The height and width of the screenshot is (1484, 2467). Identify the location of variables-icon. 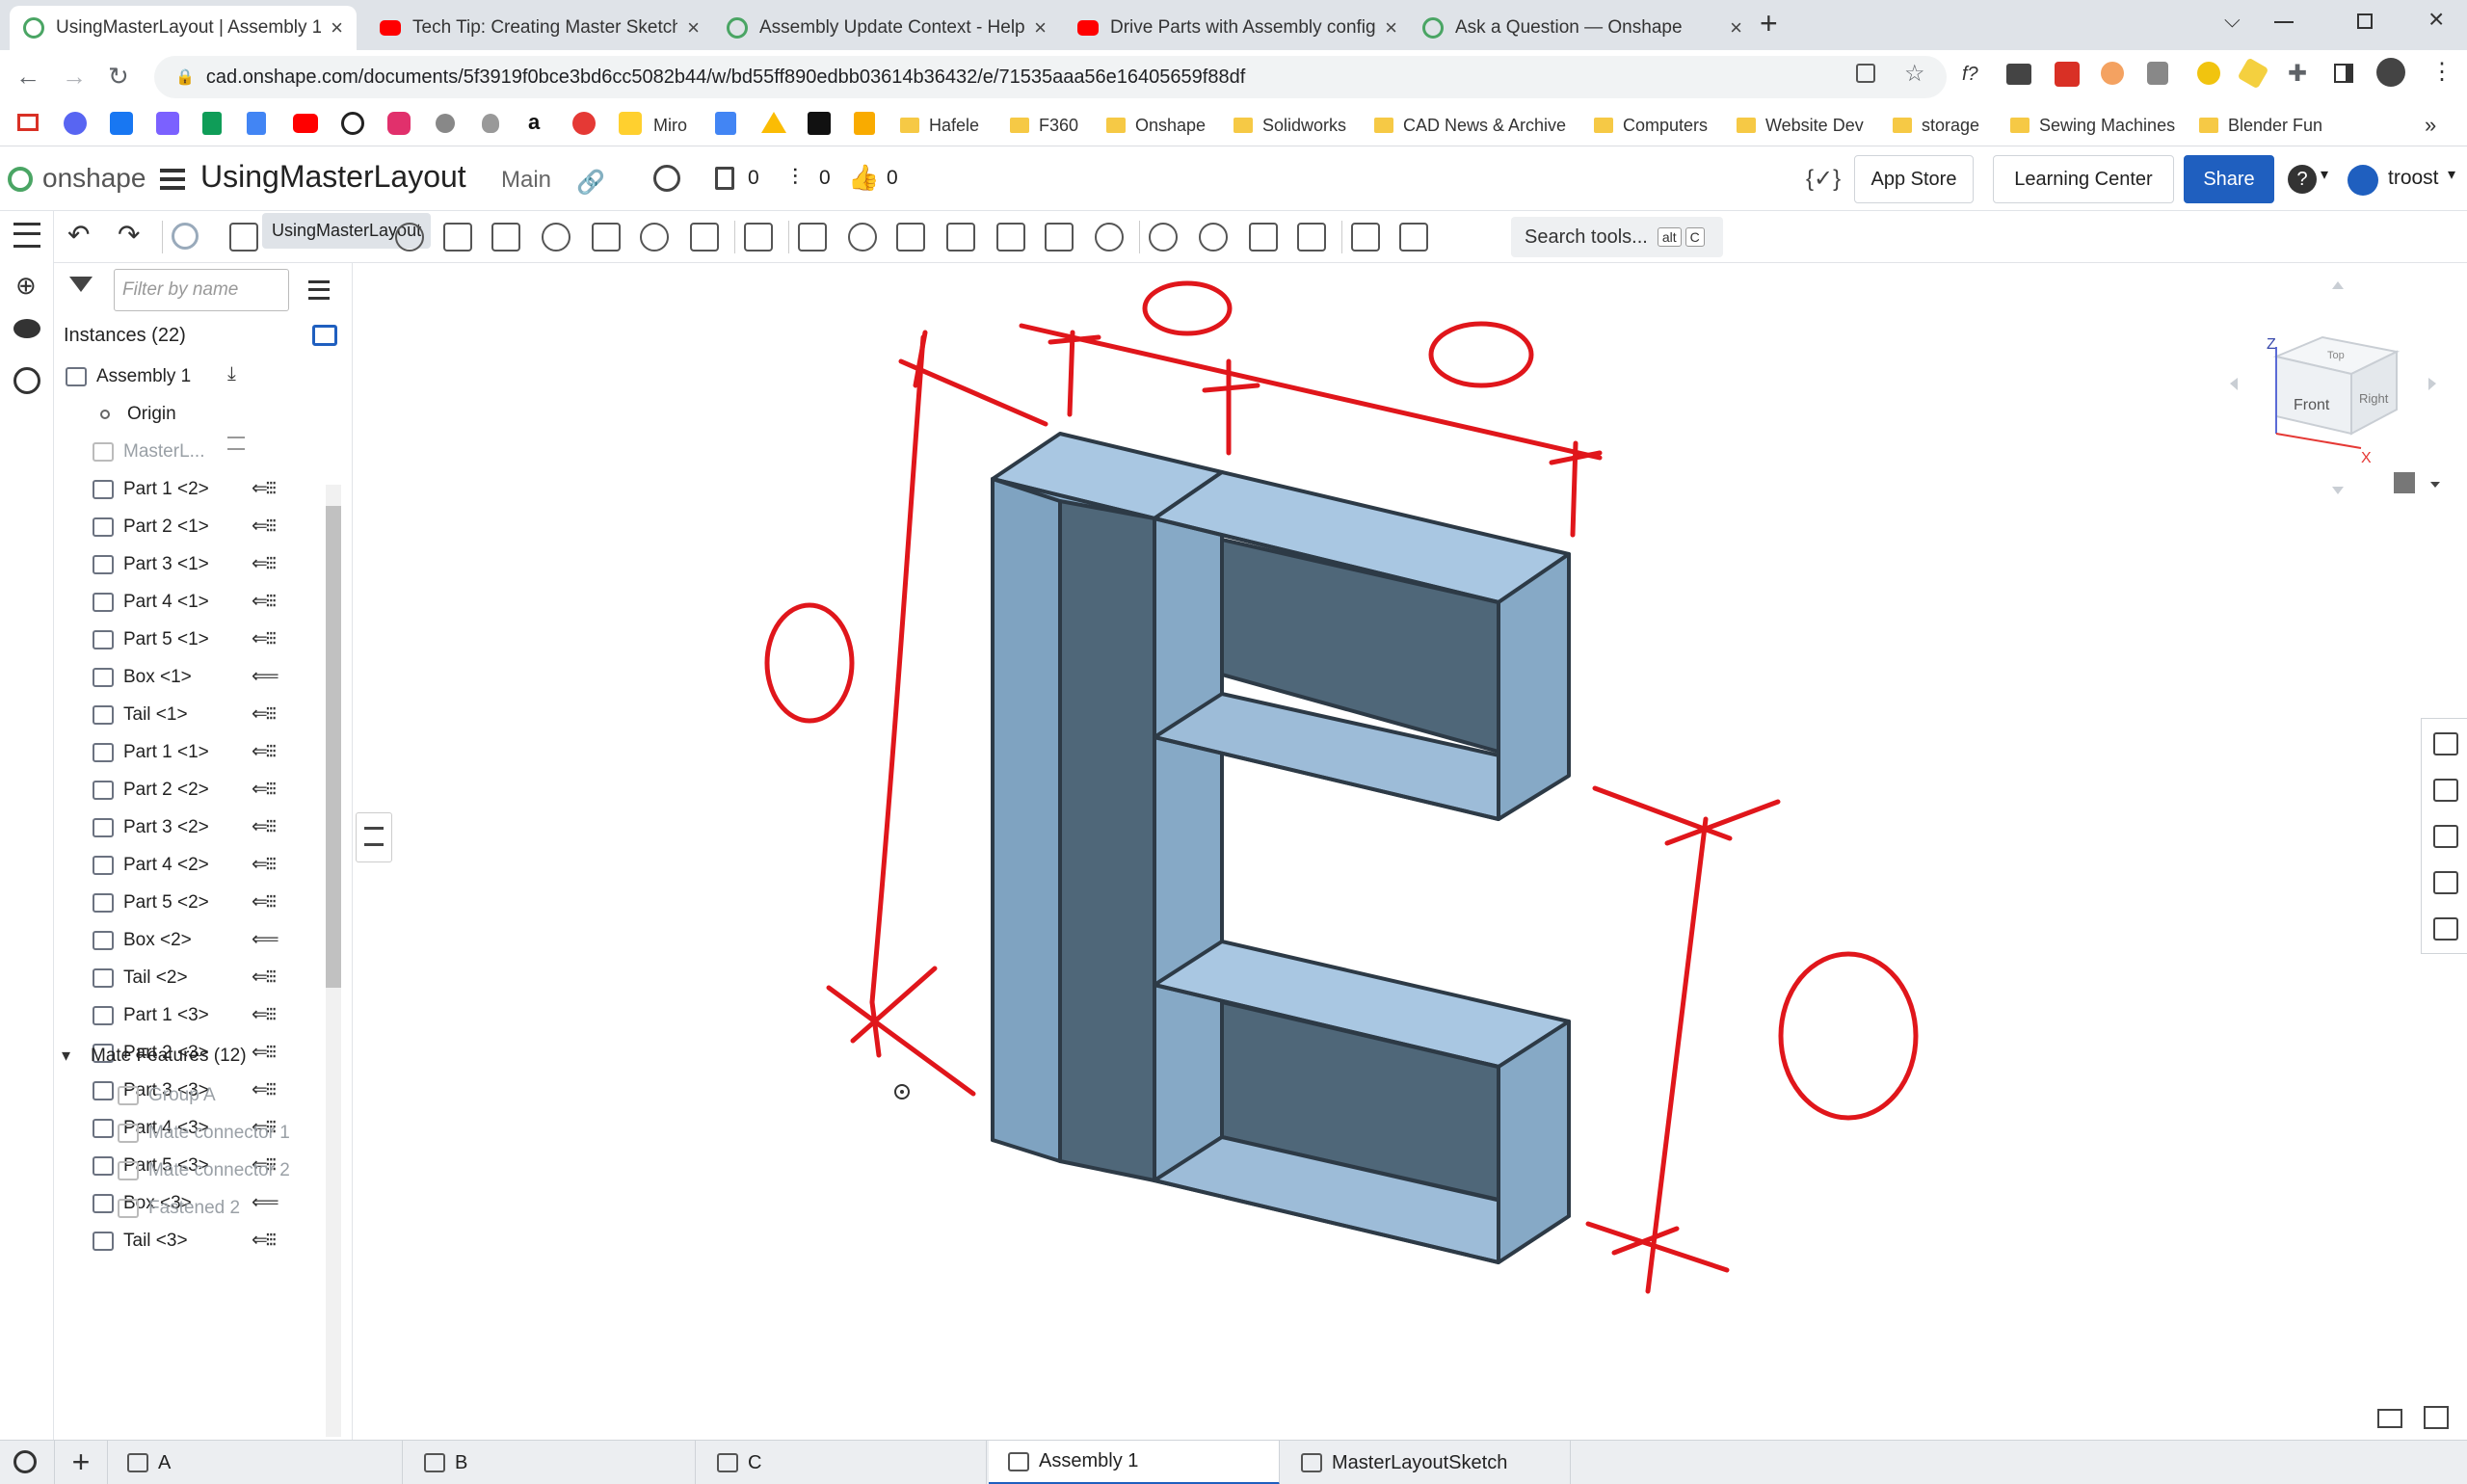
(2445, 929).